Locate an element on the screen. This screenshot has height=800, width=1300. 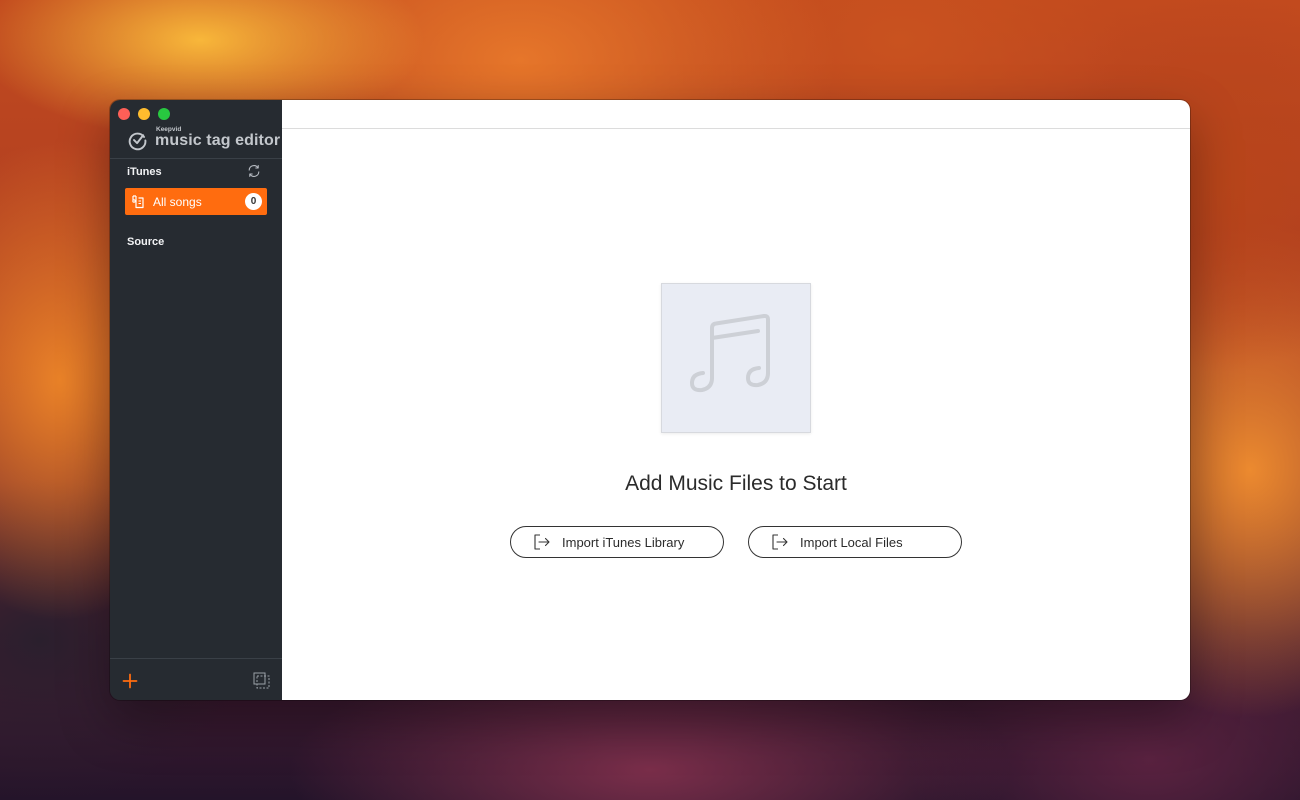
import-itunes-library-button: Import iTunes Library is located at coordinates (617, 542).